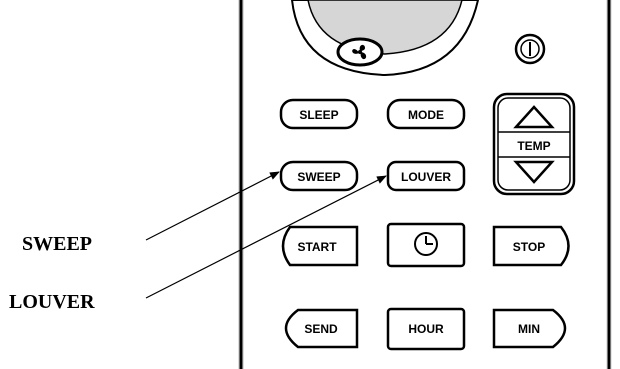 This screenshot has height=369, width=620. I want to click on hour-button: HOUR, so click(426, 329).